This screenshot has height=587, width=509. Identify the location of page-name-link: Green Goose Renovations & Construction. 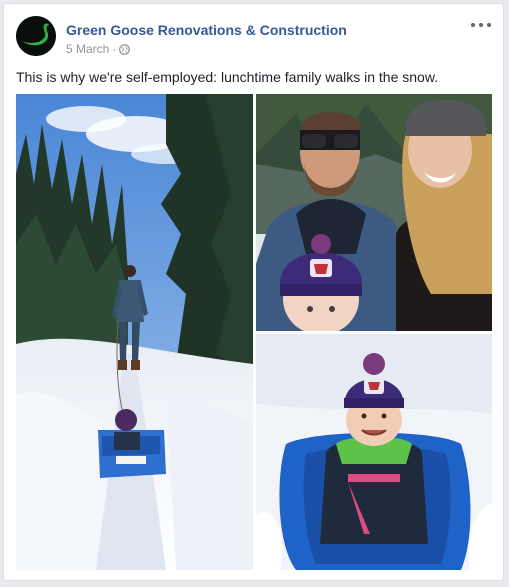
(206, 30).